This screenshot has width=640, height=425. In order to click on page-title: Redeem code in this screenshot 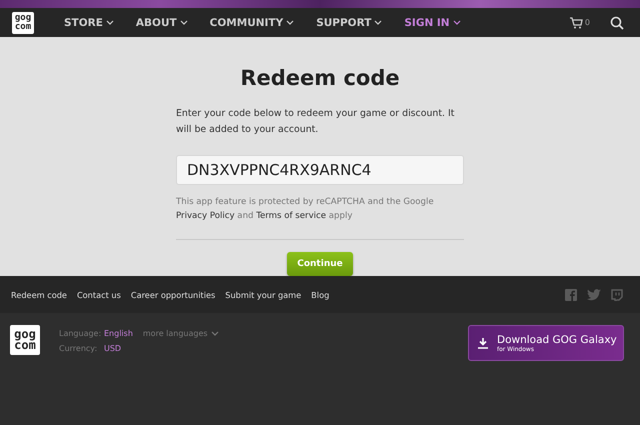, I will do `click(320, 78)`.